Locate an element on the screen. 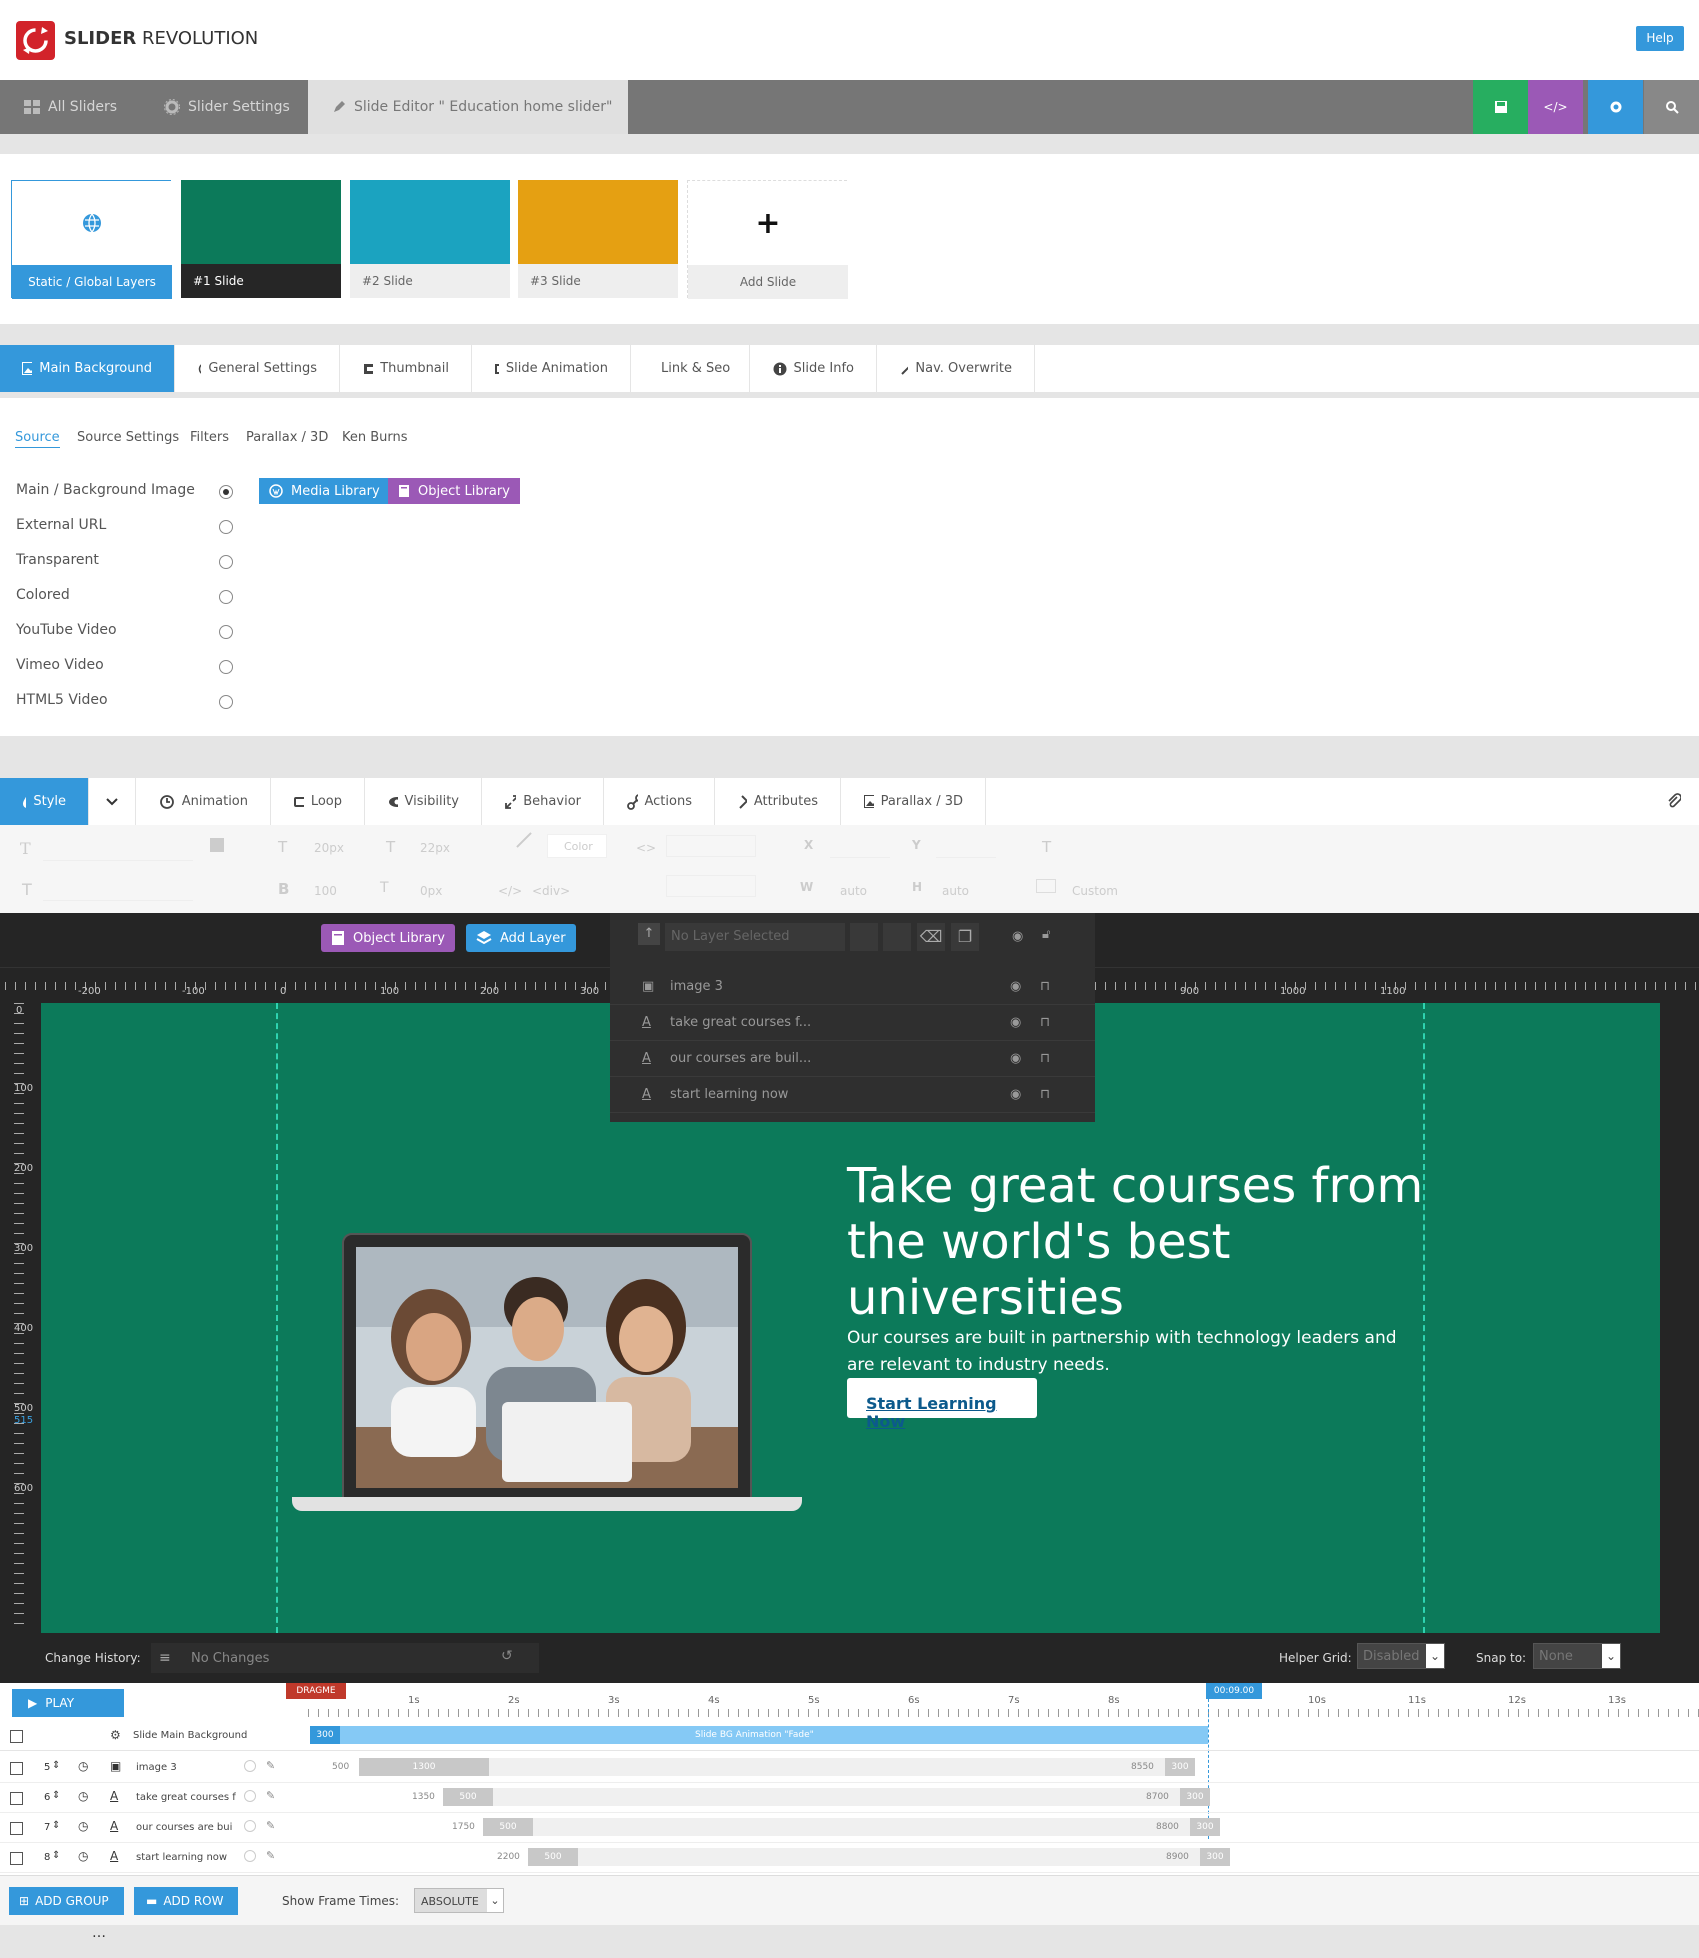 The height and width of the screenshot is (1958, 1699). save-icon is located at coordinates (217, 845).